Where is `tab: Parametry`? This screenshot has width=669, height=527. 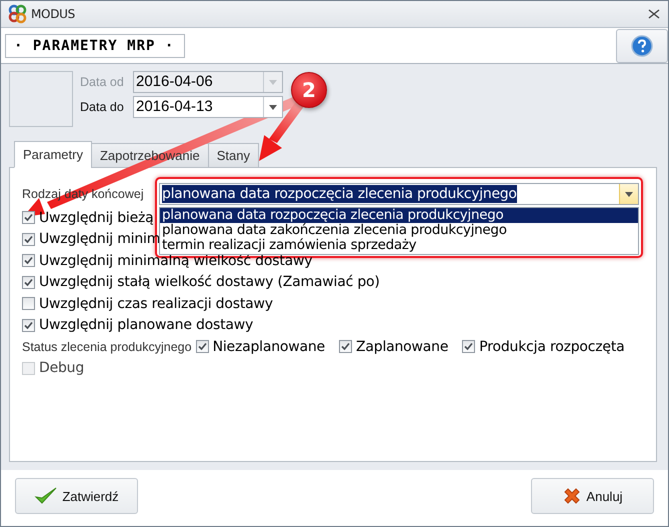 tab: Parametry is located at coordinates (53, 154).